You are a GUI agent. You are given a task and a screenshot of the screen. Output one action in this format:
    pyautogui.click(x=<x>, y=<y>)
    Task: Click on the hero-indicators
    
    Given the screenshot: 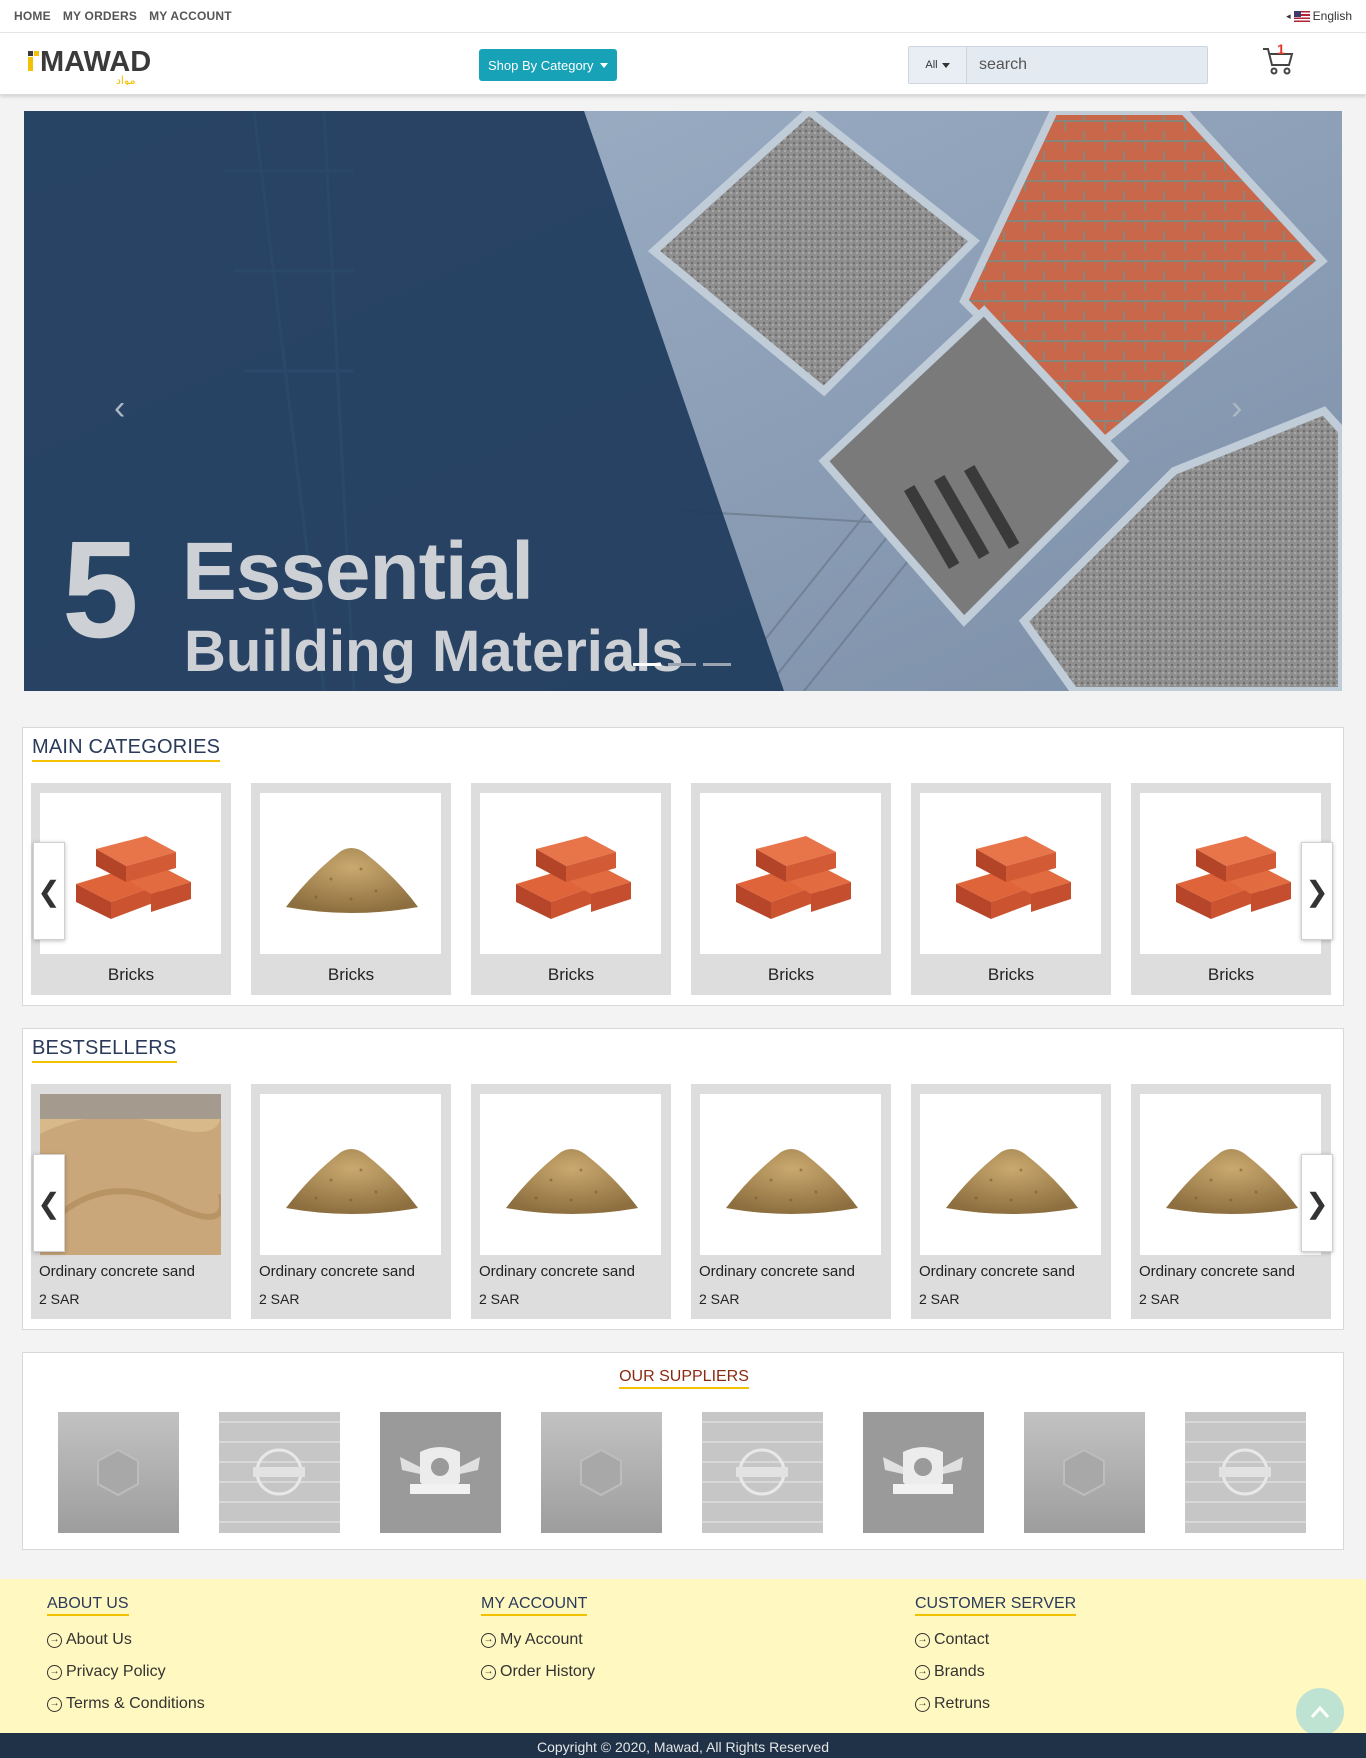 What is the action you would take?
    pyautogui.click(x=682, y=664)
    